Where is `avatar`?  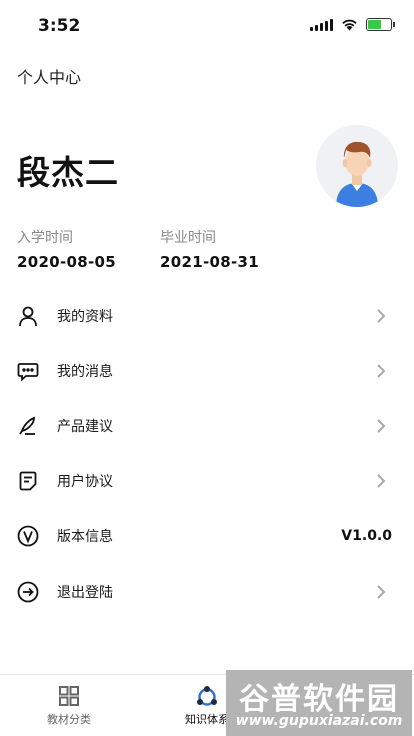
avatar is located at coordinates (357, 166).